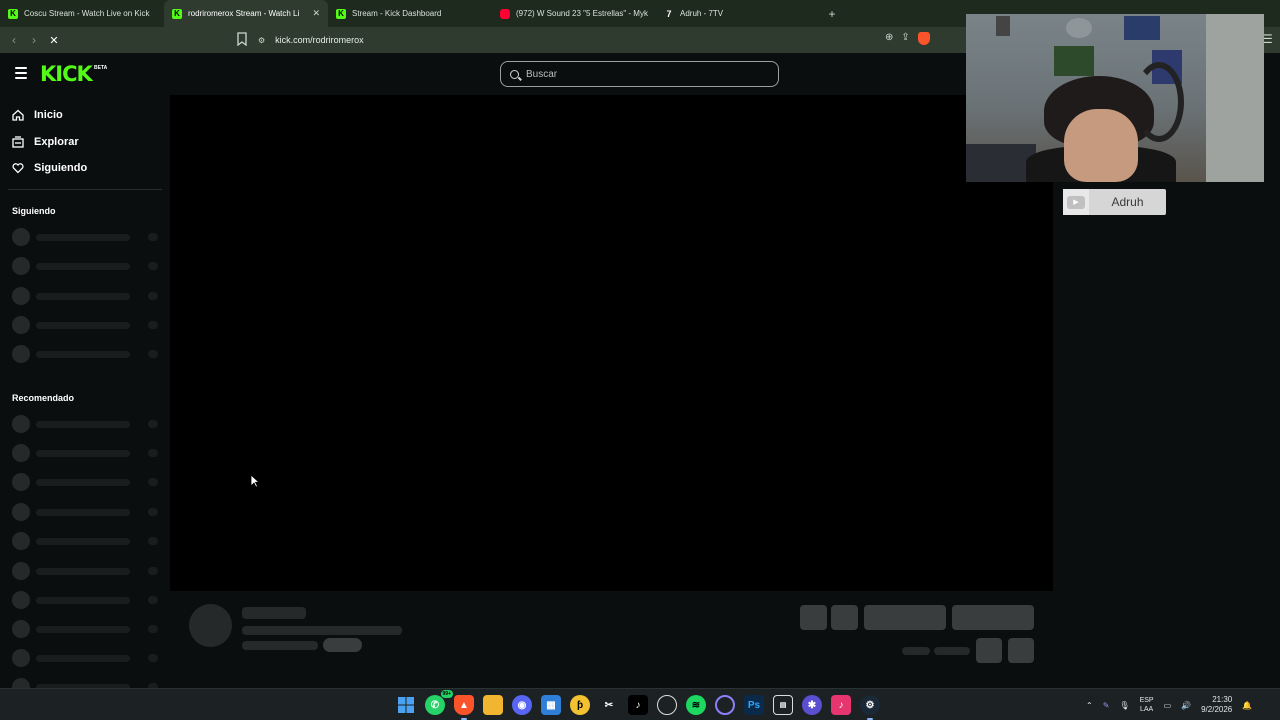 This screenshot has height=720, width=1280. What do you see at coordinates (464, 707) in the screenshot?
I see `brave-icon: ▲` at bounding box center [464, 707].